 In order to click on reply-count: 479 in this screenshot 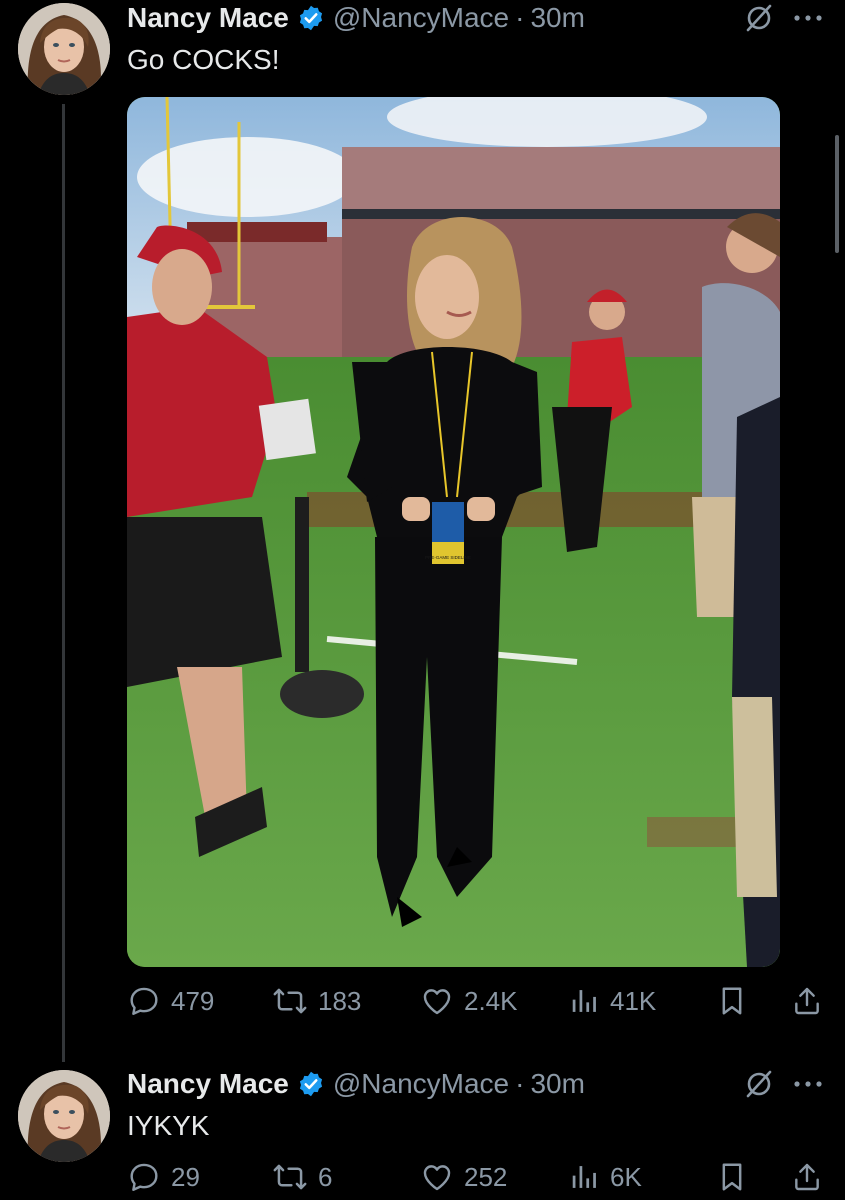, I will do `click(193, 1000)`.